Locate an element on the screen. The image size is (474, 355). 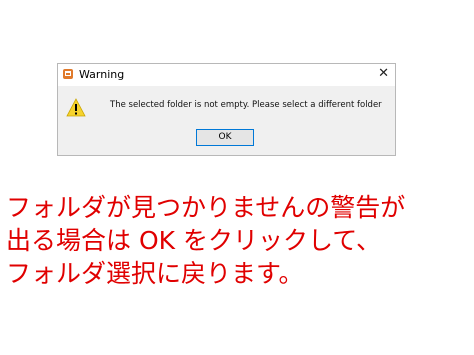
dialog-title: Warning is located at coordinates (102, 74).